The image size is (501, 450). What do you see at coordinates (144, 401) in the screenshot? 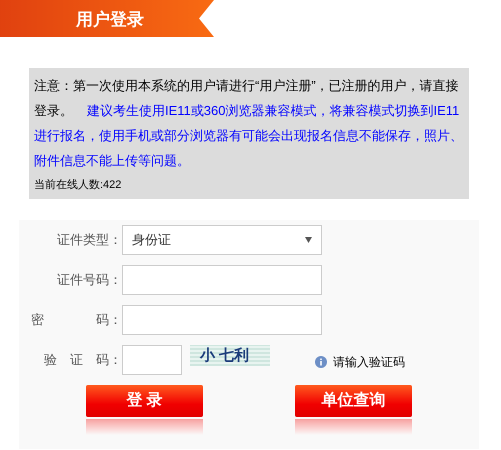
I see `login-button: 登 录` at bounding box center [144, 401].